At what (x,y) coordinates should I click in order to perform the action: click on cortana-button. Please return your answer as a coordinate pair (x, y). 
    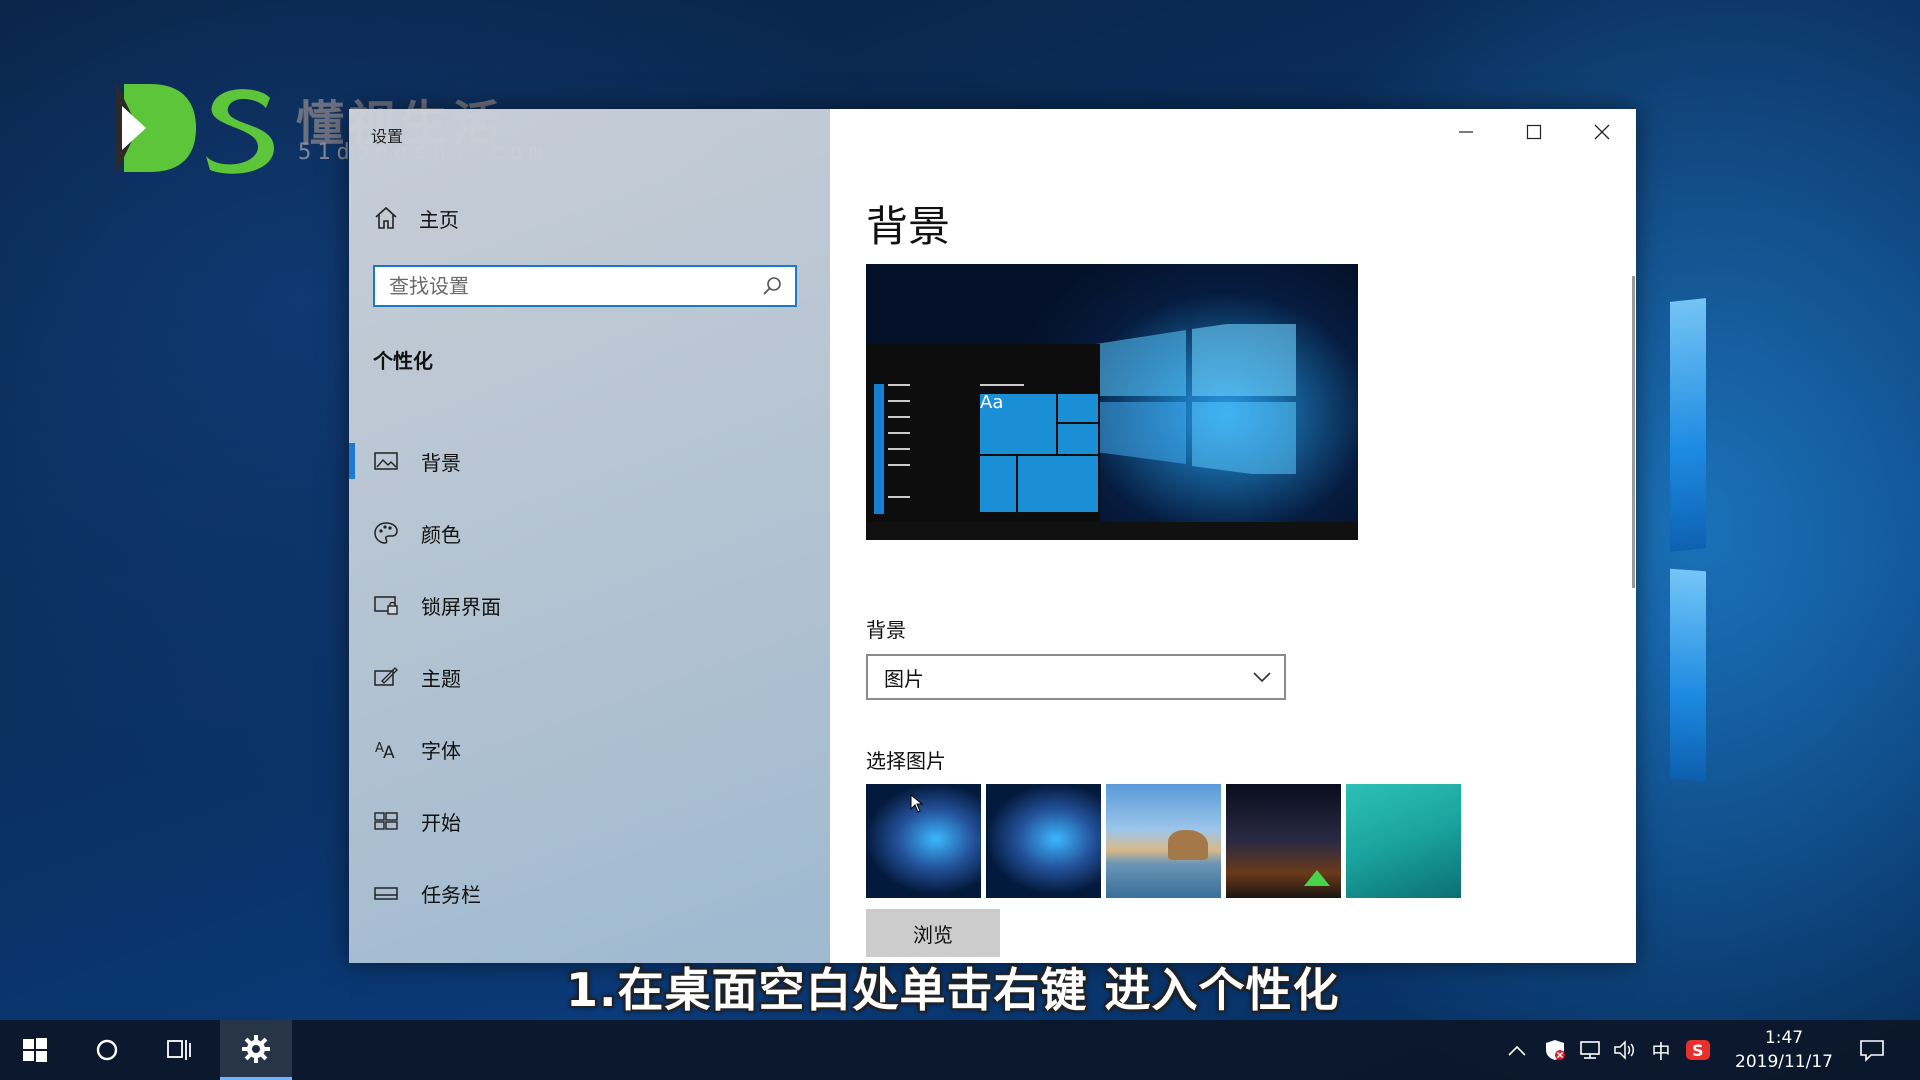
    Looking at the image, I should click on (107, 1050).